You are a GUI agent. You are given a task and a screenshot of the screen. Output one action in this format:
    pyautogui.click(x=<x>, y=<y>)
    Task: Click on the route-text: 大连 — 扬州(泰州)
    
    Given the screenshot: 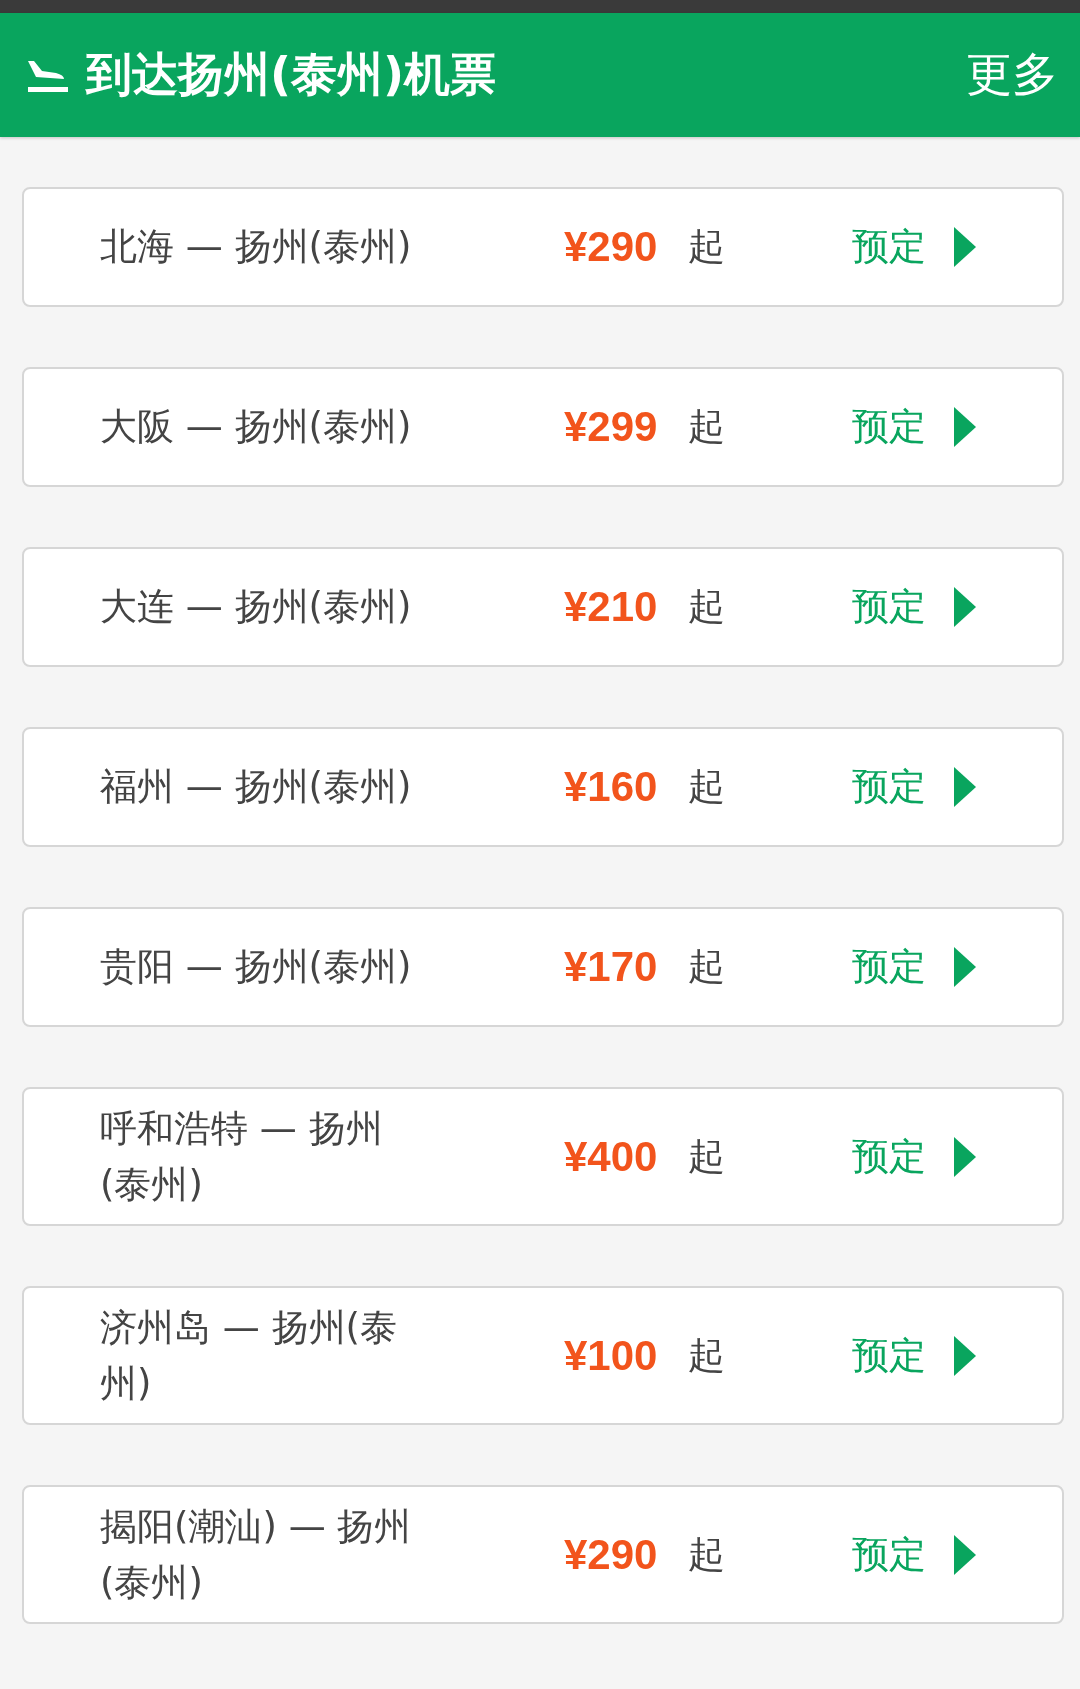 What is the action you would take?
    pyautogui.click(x=256, y=607)
    